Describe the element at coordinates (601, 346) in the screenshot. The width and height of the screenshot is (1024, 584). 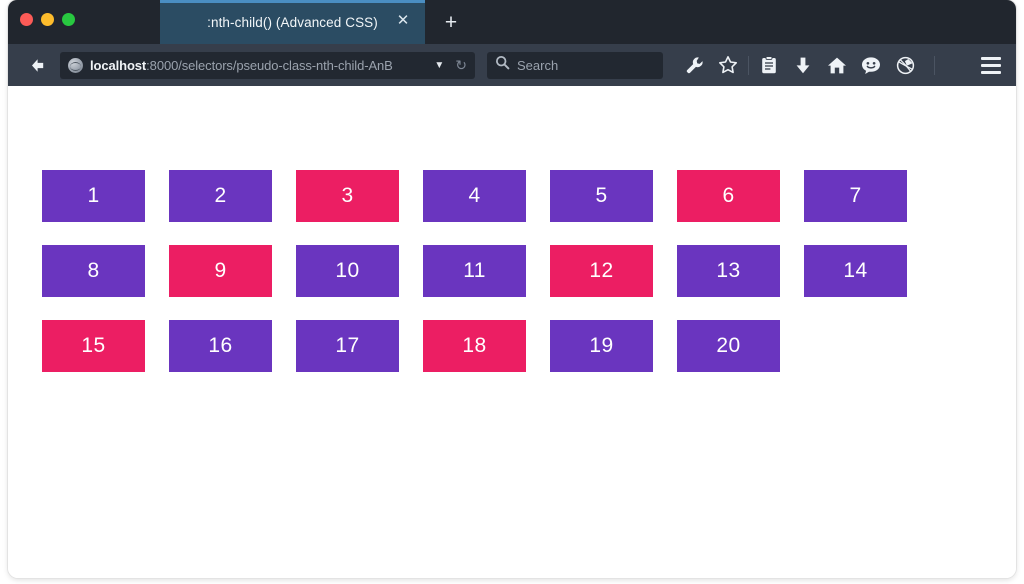
I see `grid-cell: 19` at that location.